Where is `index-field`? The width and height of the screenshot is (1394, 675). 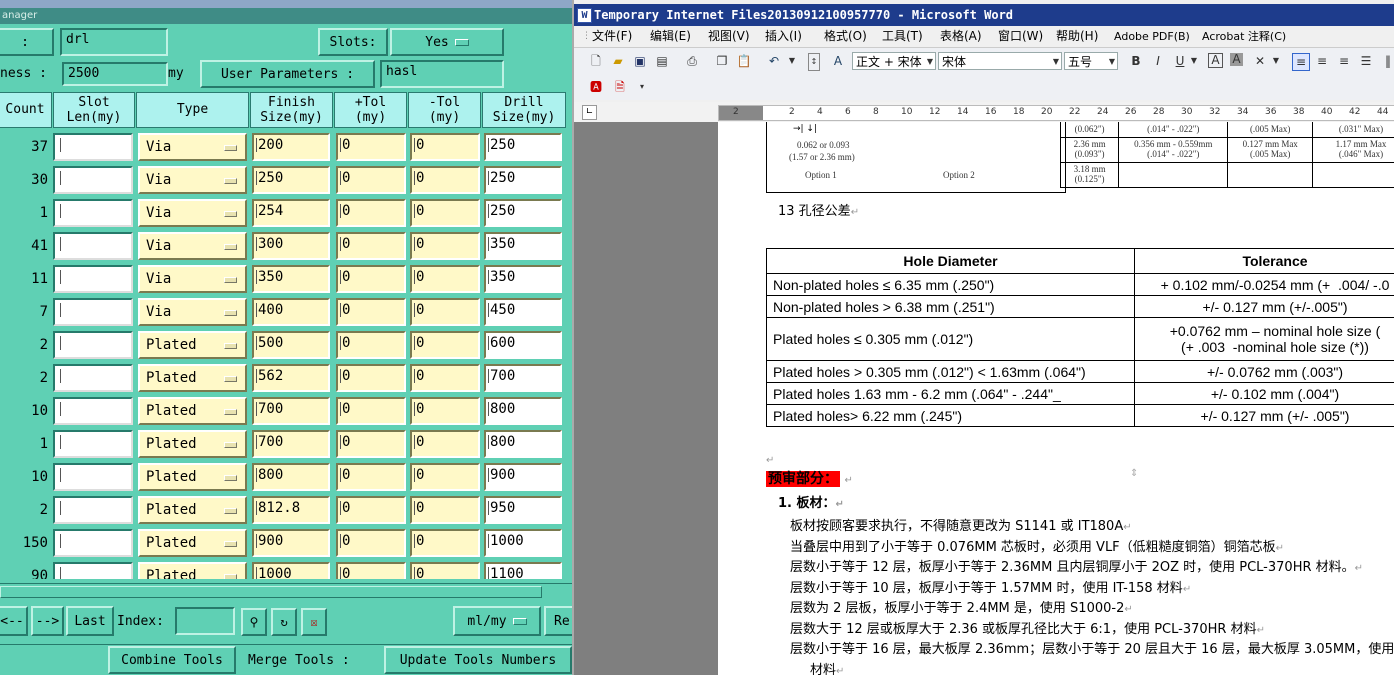
index-field is located at coordinates (205, 621).